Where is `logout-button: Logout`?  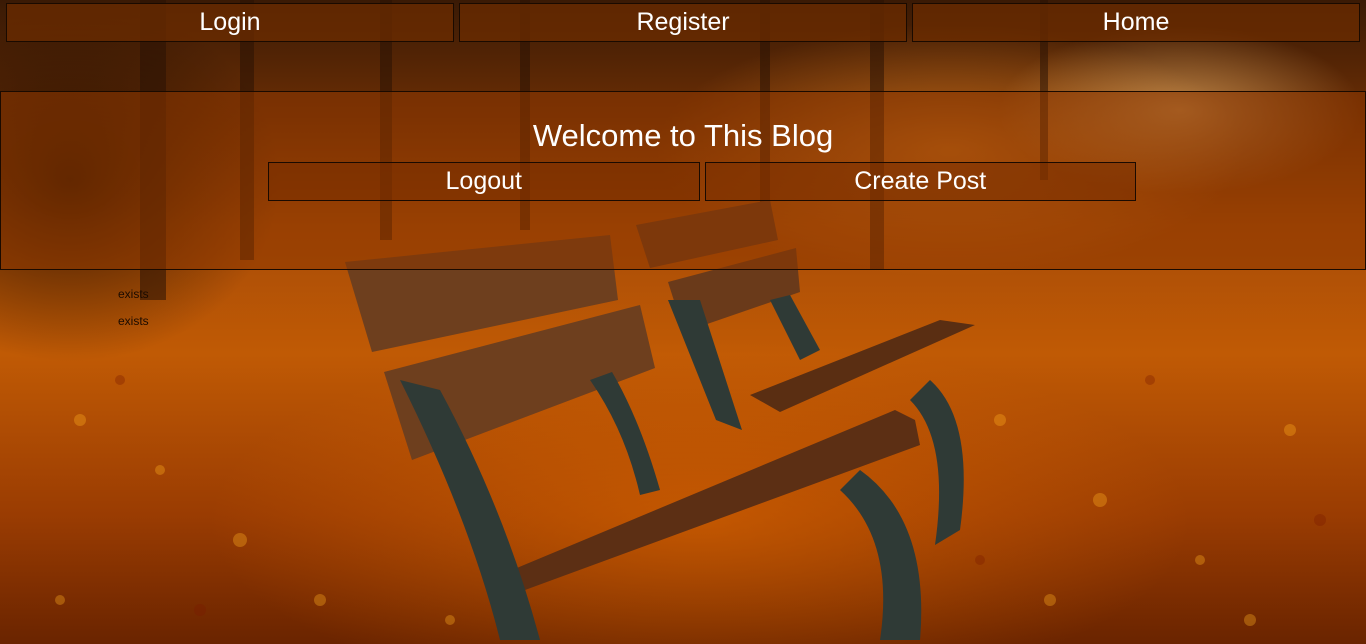 logout-button: Logout is located at coordinates (484, 181).